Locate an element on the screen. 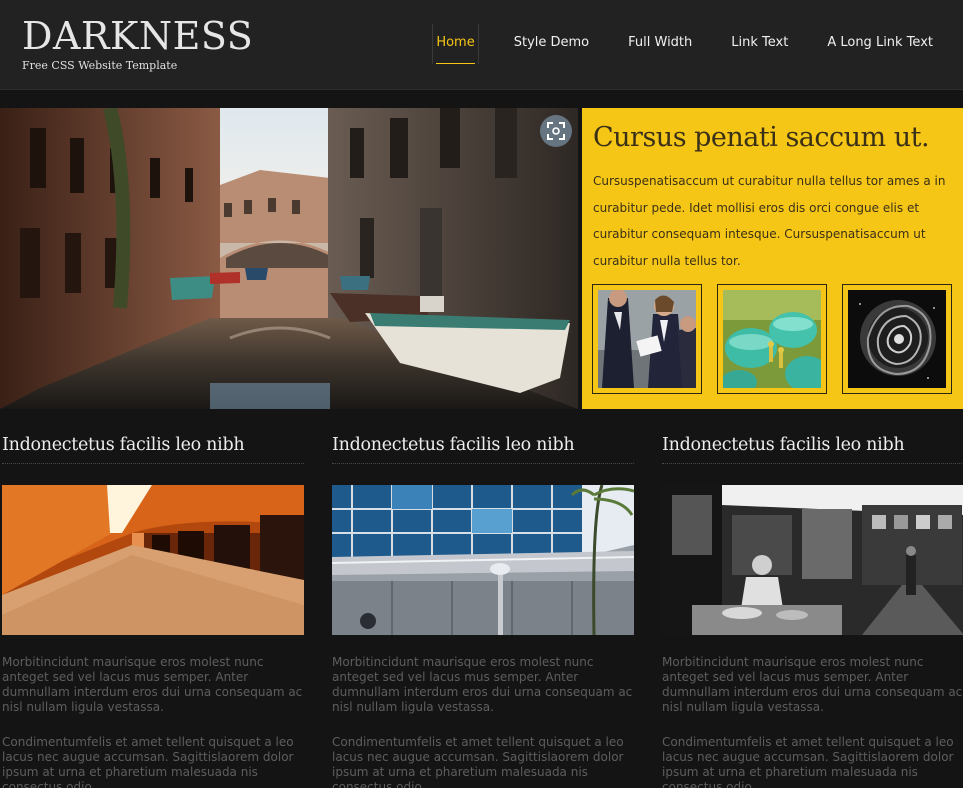  nav-item-home: Home is located at coordinates (456, 44).